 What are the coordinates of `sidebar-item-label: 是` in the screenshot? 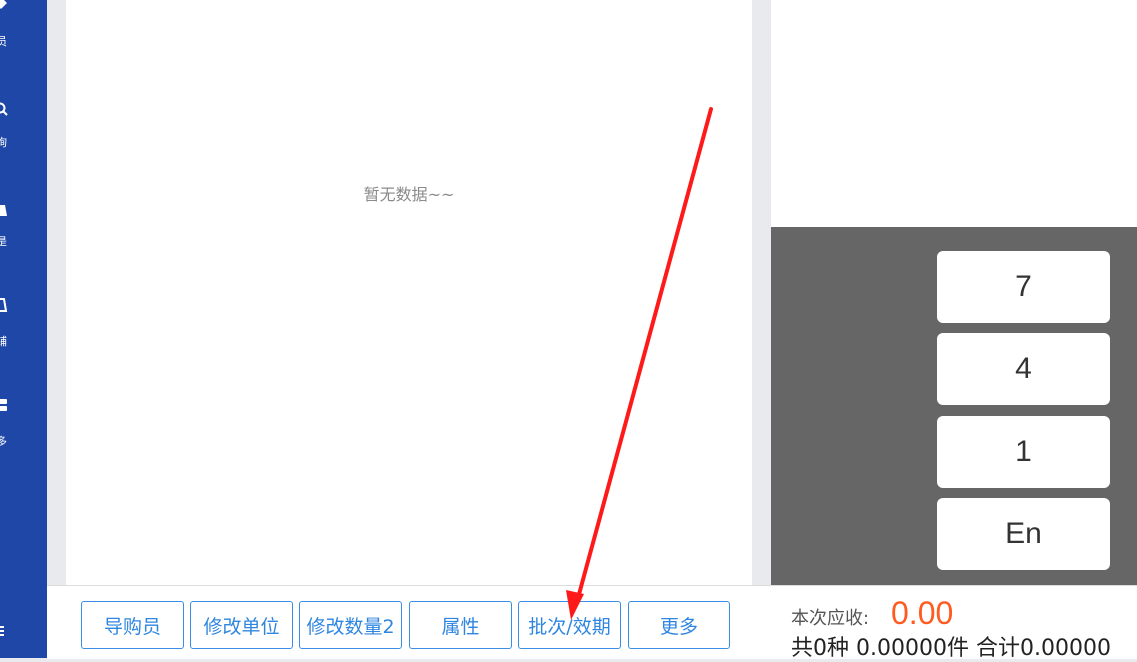 It's located at (3, 241).